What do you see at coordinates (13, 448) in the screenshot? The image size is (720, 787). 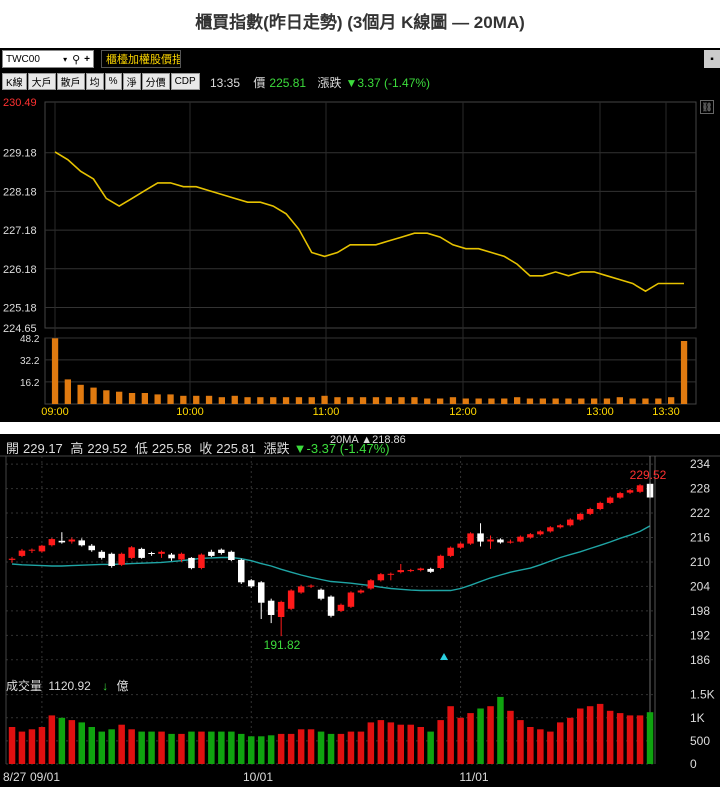 I see `open-label: 開` at bounding box center [13, 448].